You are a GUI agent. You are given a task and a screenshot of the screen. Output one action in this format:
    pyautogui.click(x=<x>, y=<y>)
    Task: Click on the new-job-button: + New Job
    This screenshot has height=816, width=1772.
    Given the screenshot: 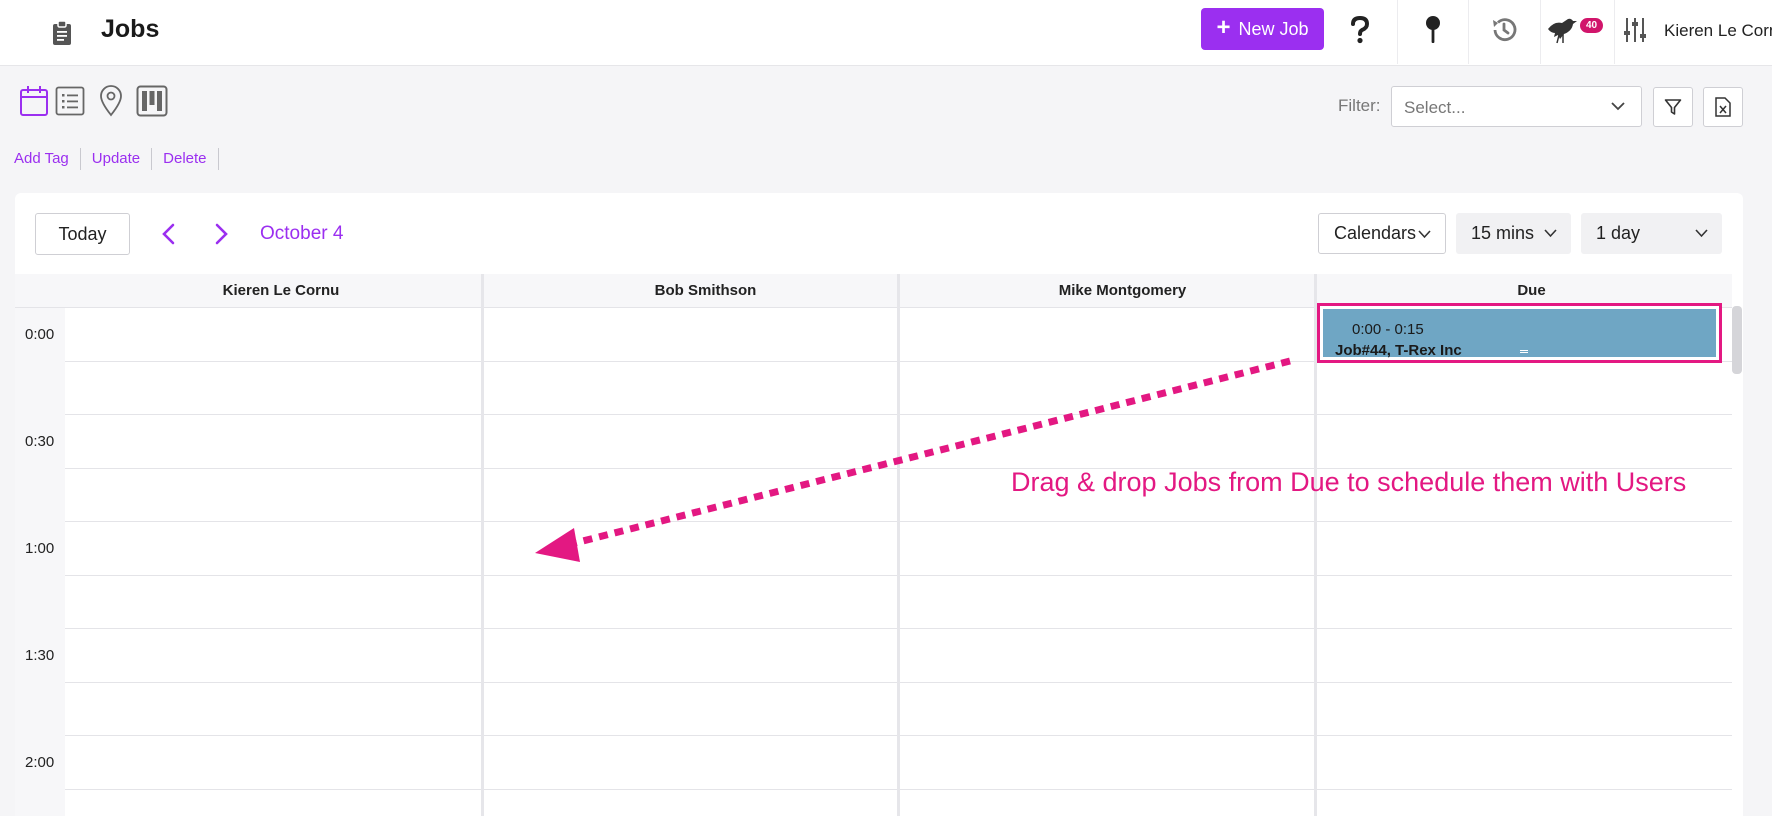 What is the action you would take?
    pyautogui.click(x=1262, y=29)
    